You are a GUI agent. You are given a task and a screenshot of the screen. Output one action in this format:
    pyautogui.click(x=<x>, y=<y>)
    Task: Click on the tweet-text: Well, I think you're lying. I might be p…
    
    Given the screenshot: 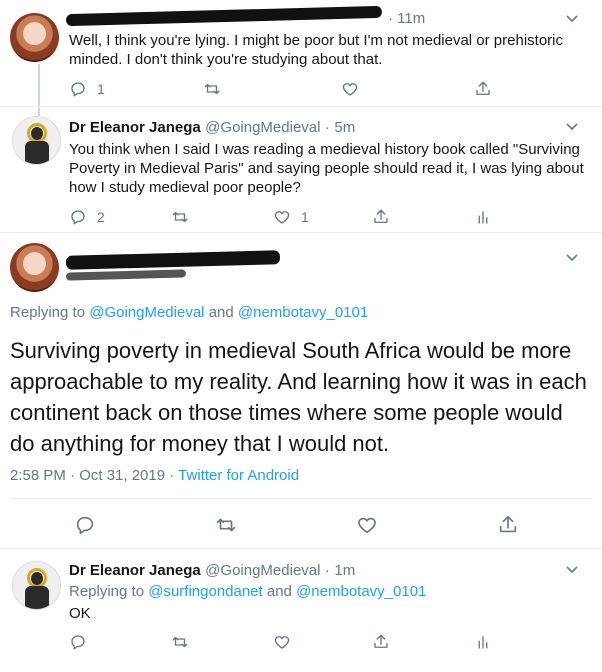 What is the action you would take?
    pyautogui.click(x=316, y=50)
    